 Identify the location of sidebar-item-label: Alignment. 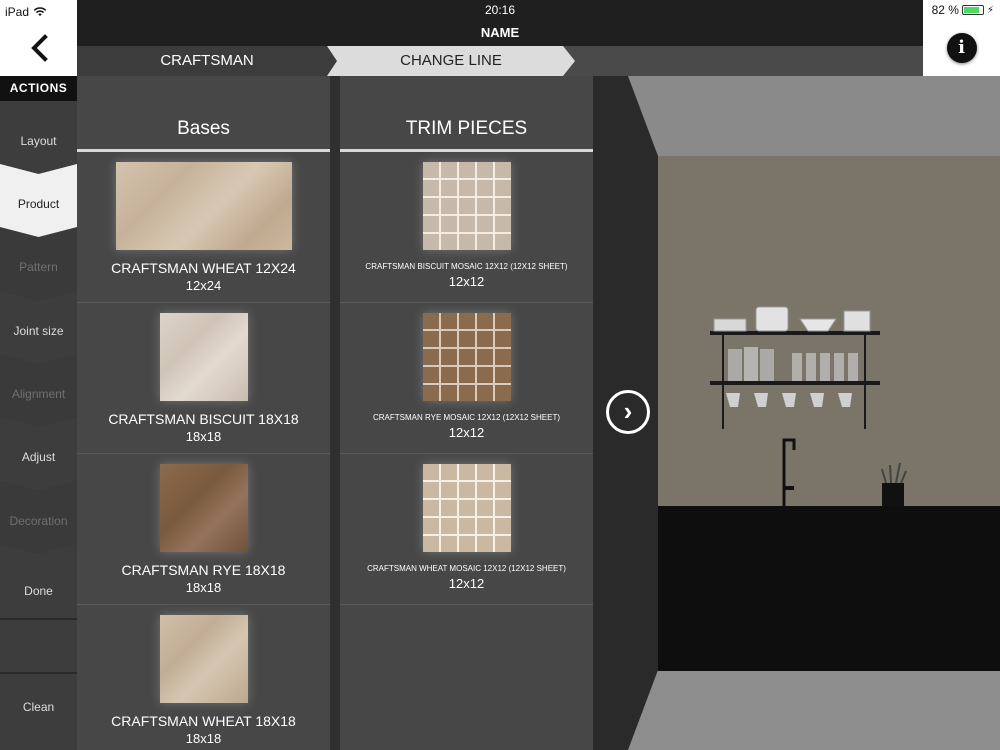
(38, 394).